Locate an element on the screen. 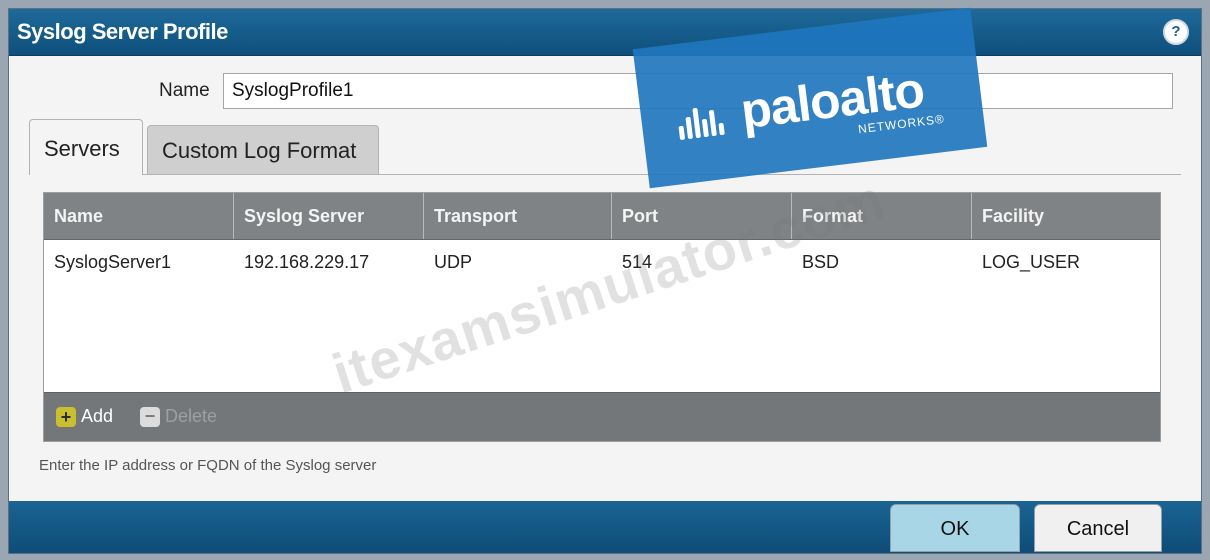 This screenshot has height=560, width=1210. tab-custom-log-format: Custom Log Format is located at coordinates (263, 150).